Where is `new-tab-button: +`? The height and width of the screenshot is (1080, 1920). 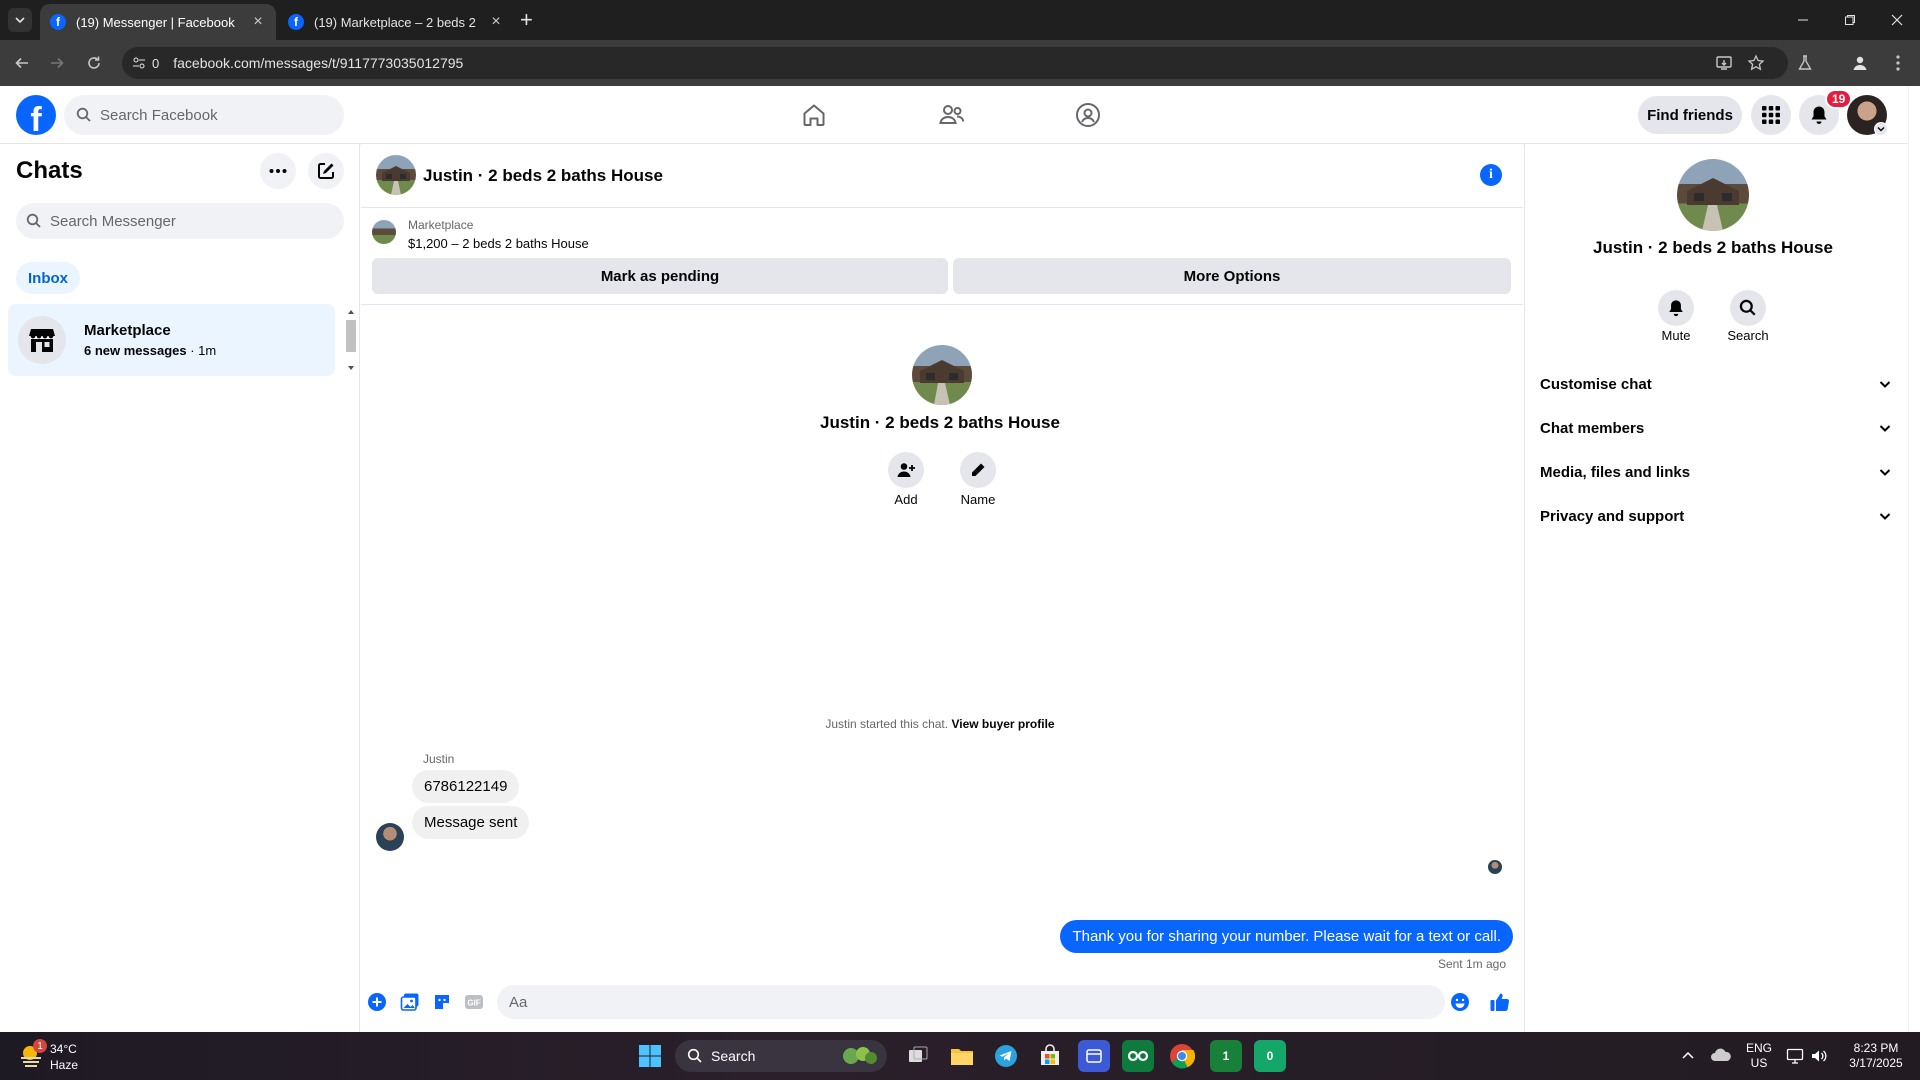 new-tab-button: + is located at coordinates (526, 20).